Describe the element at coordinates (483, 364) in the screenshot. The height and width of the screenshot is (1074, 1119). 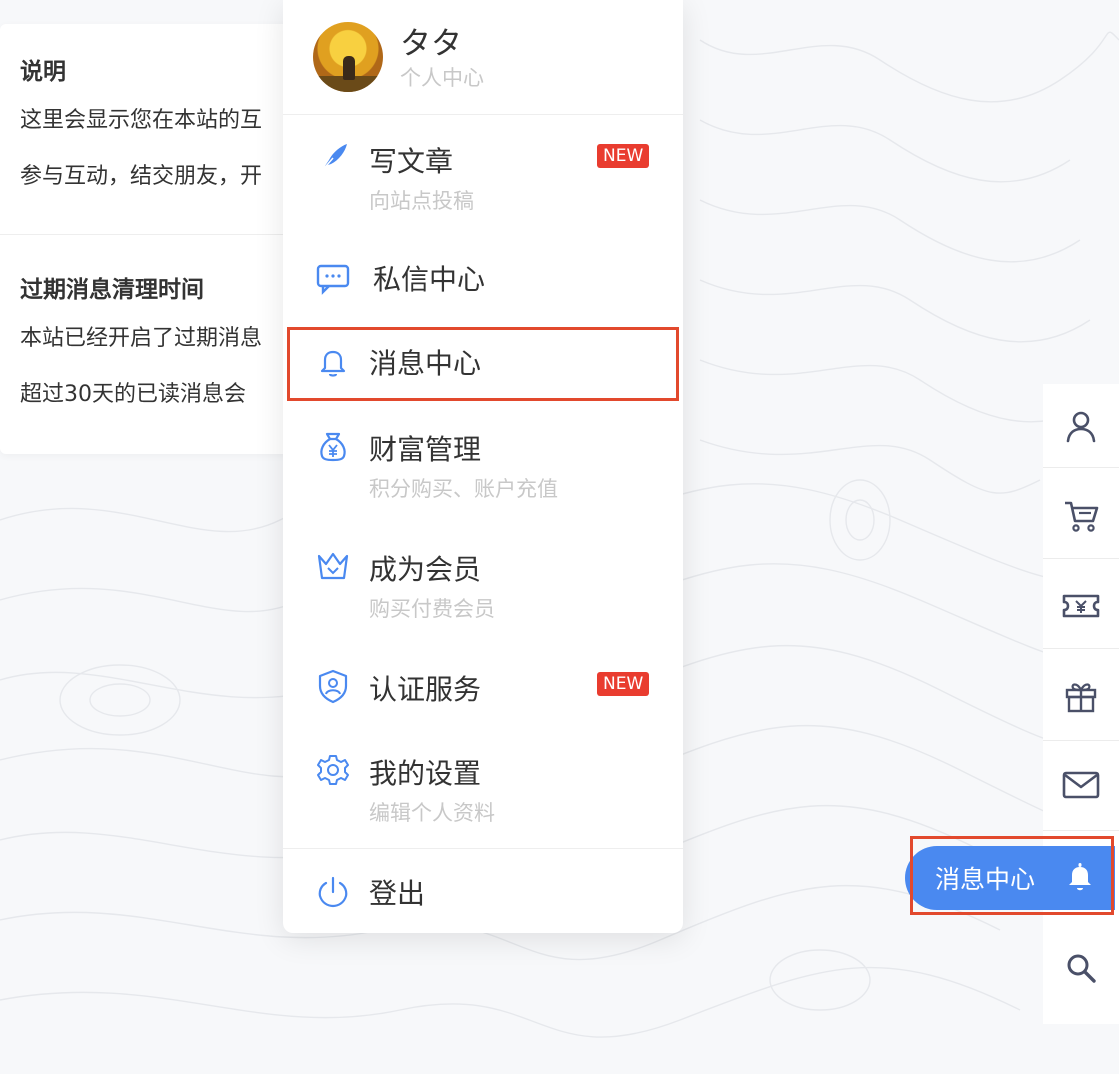
I see `menu-highlight-box` at that location.